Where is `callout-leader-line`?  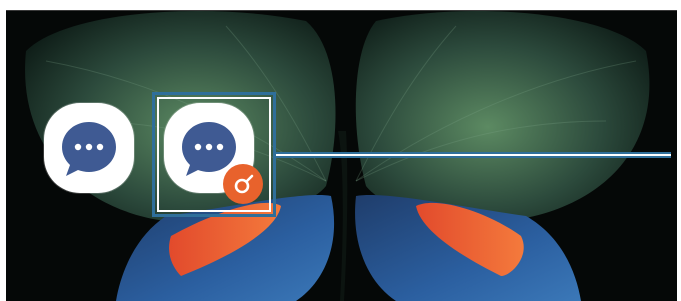 callout-leader-line is located at coordinates (473, 155).